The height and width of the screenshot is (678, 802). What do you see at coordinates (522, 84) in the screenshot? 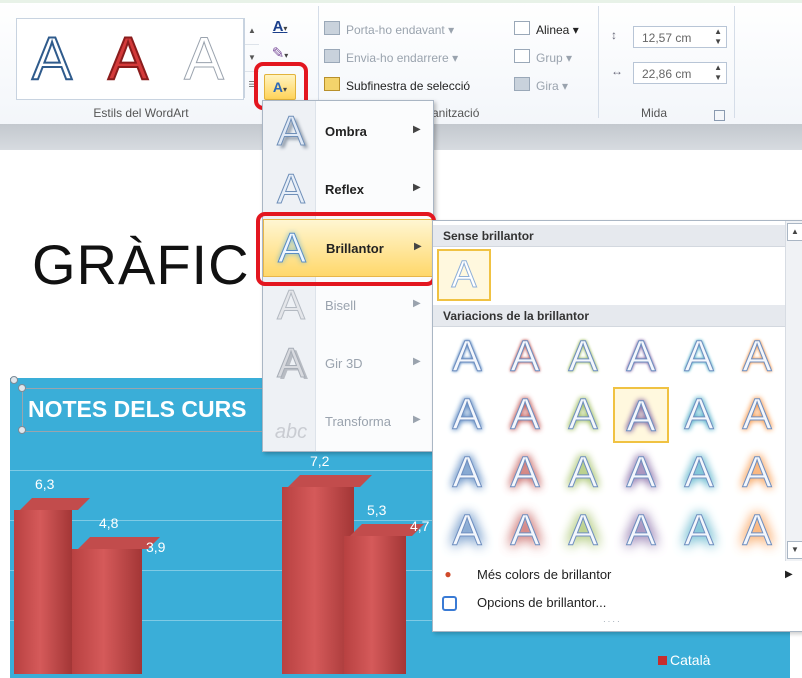
I see `rotate-icon` at bounding box center [522, 84].